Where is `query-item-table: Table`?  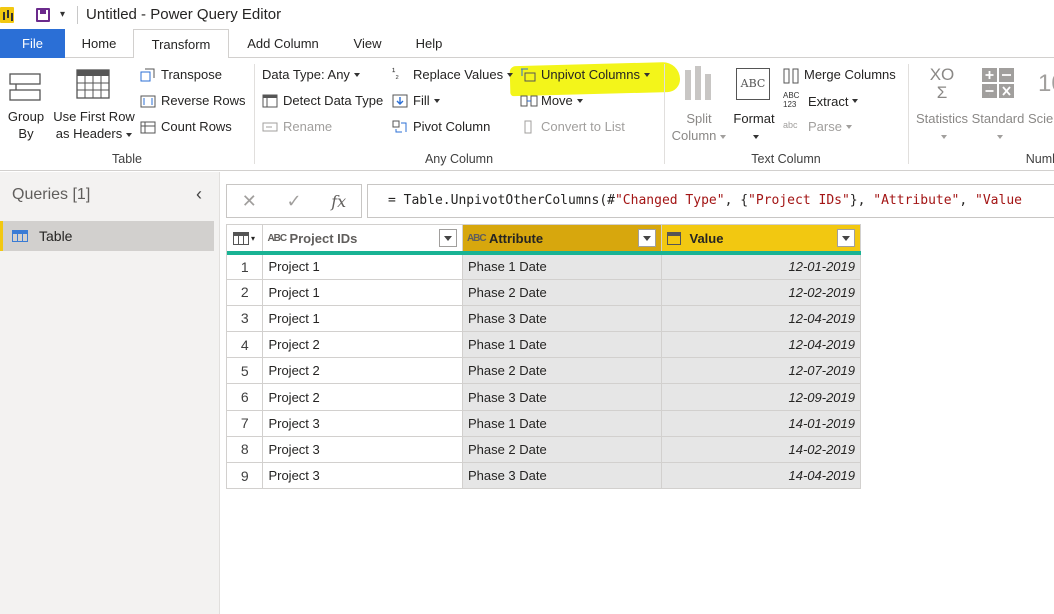 query-item-table: Table is located at coordinates (107, 236).